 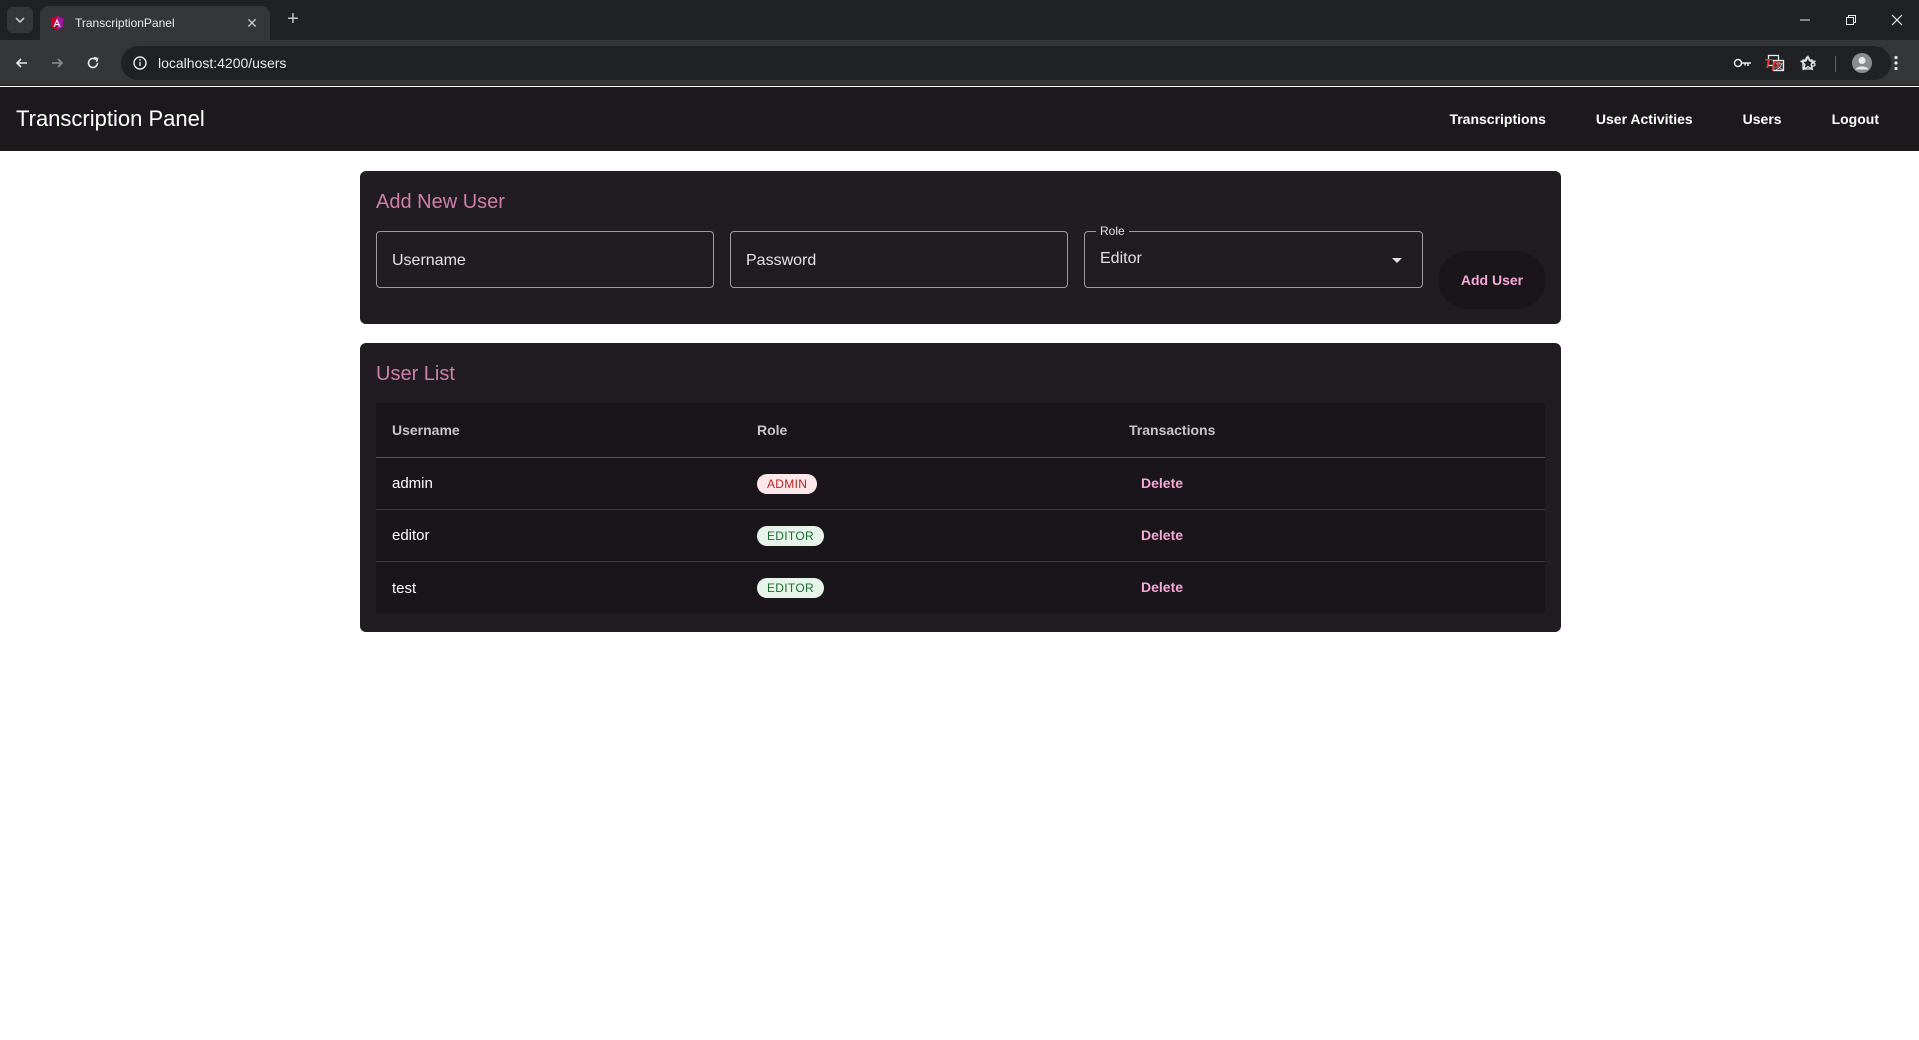 What do you see at coordinates (20, 20) in the screenshot?
I see `tab-search-icon` at bounding box center [20, 20].